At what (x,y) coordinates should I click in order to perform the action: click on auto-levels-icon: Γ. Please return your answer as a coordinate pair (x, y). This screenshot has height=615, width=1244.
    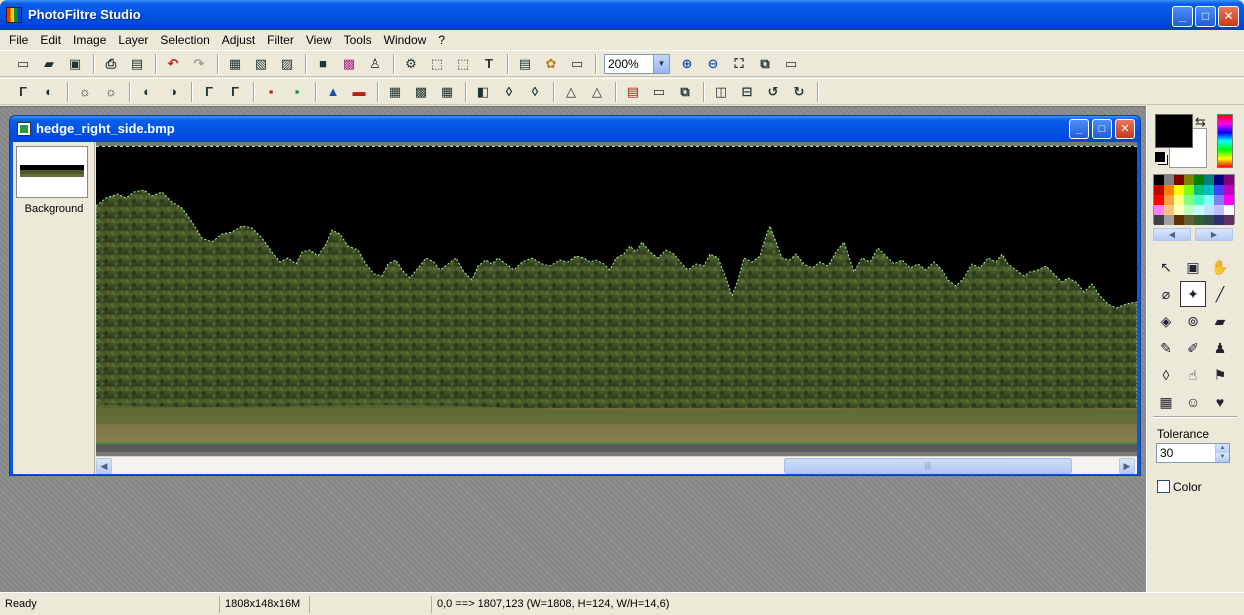
    Looking at the image, I should click on (23, 92).